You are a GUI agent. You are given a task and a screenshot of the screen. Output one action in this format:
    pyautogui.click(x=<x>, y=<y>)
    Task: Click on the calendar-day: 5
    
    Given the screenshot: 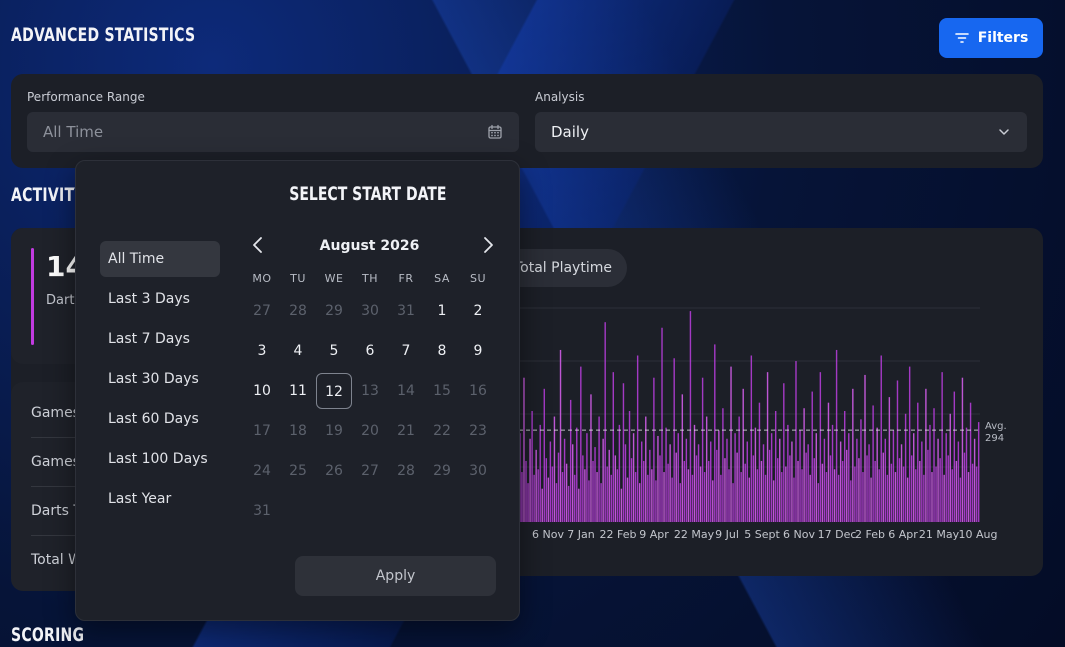 What is the action you would take?
    pyautogui.click(x=334, y=351)
    